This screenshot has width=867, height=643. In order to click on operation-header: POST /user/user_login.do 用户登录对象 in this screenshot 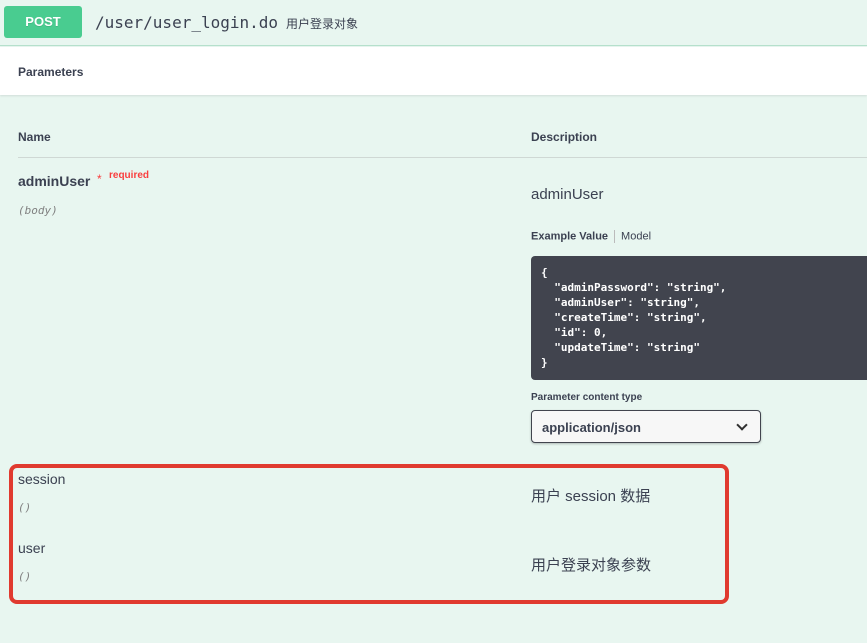, I will do `click(433, 23)`.